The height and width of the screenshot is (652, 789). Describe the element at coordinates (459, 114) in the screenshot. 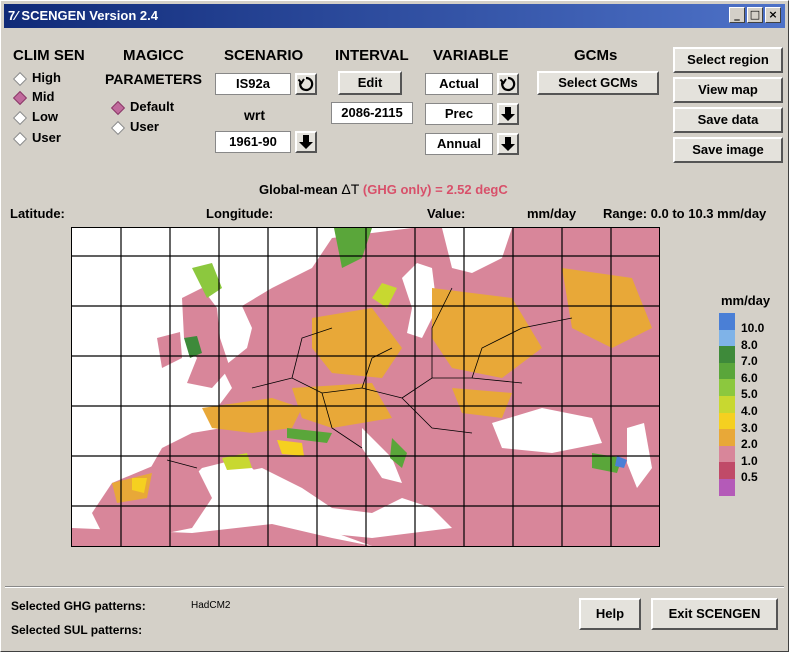

I see `variable-field: Prec` at that location.